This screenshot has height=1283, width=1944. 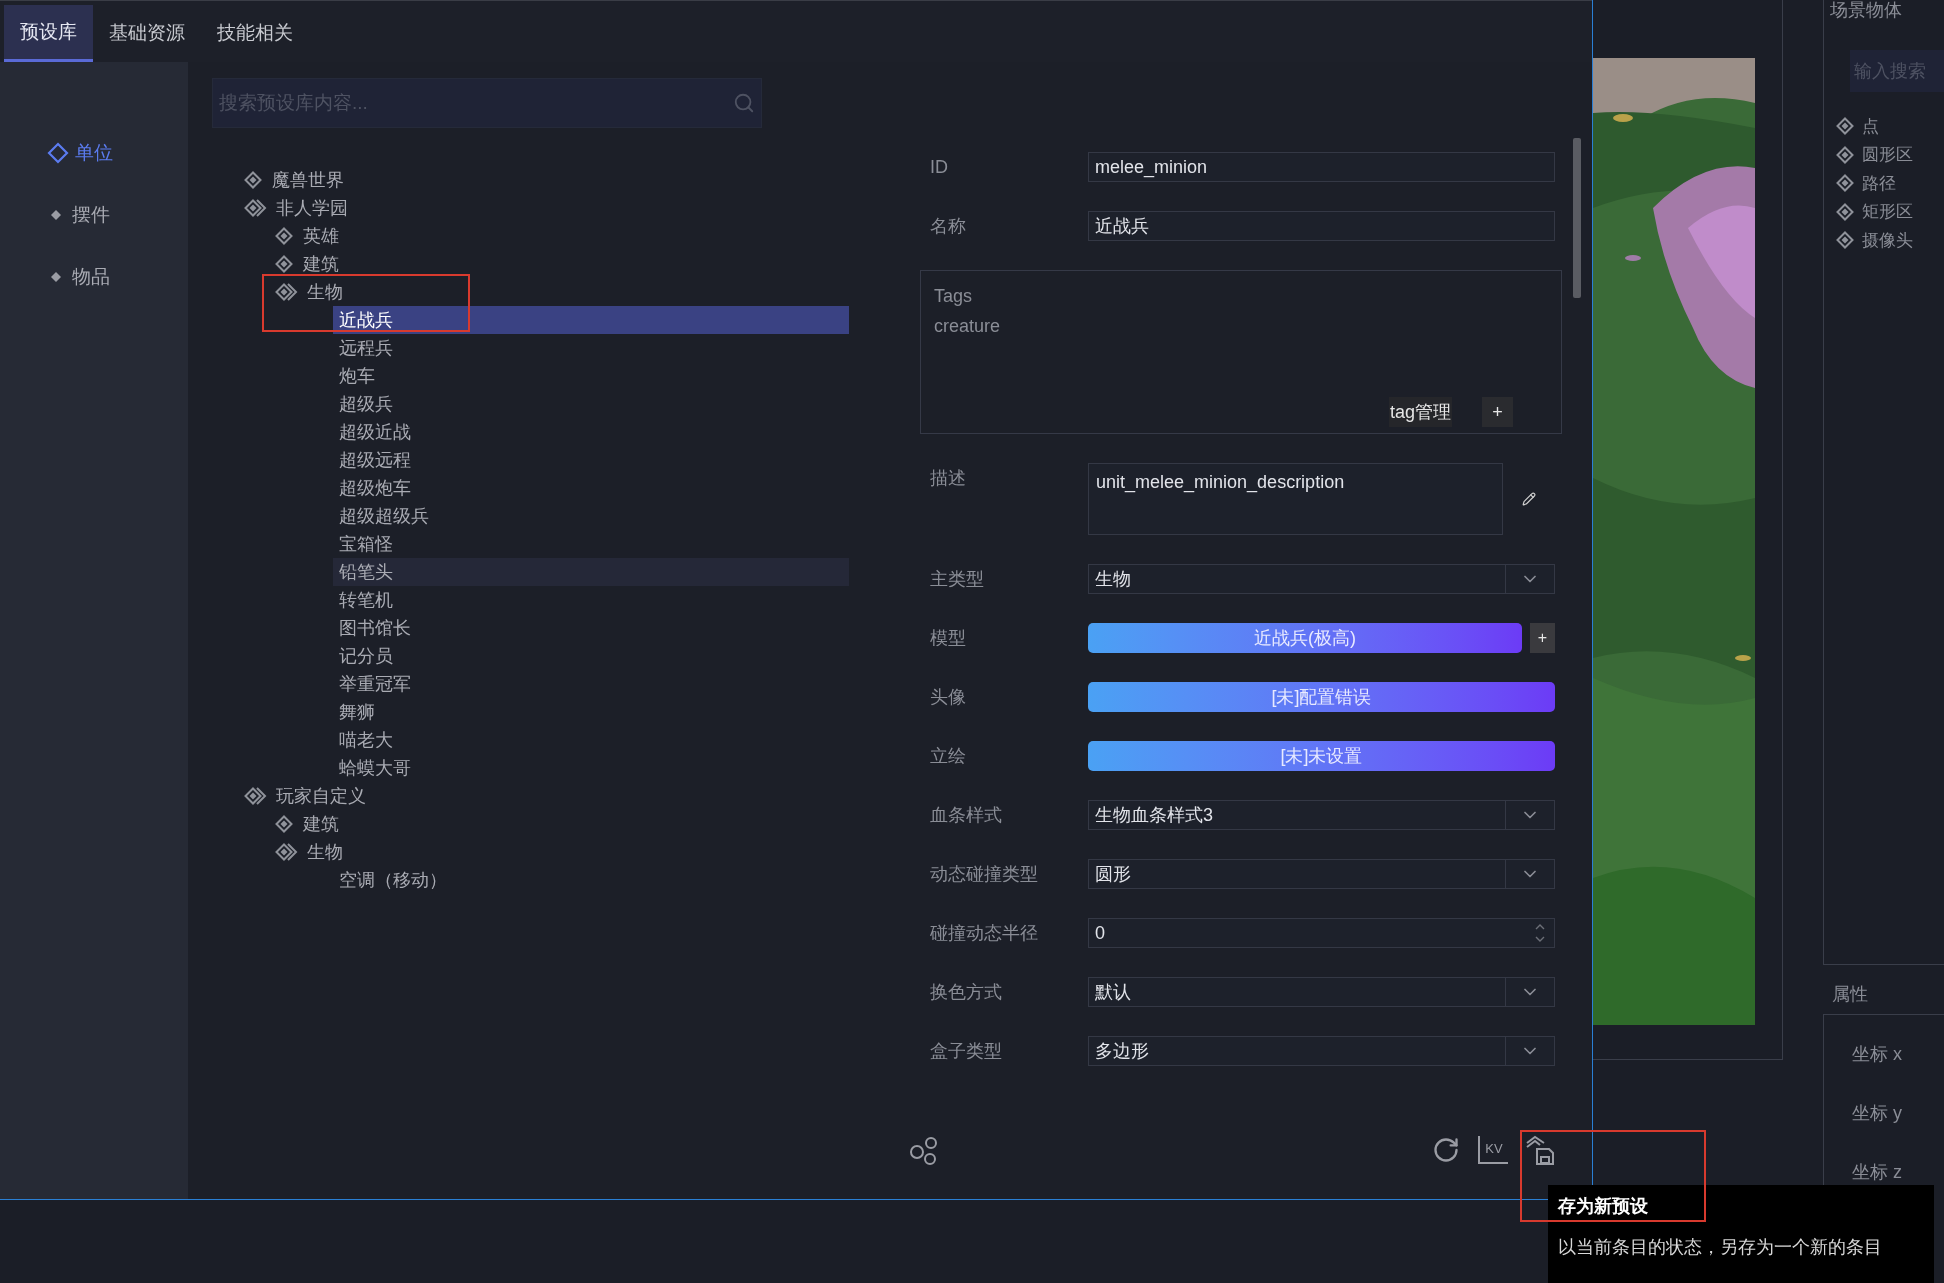 I want to click on field-label: 换色方式, so click(x=966, y=992).